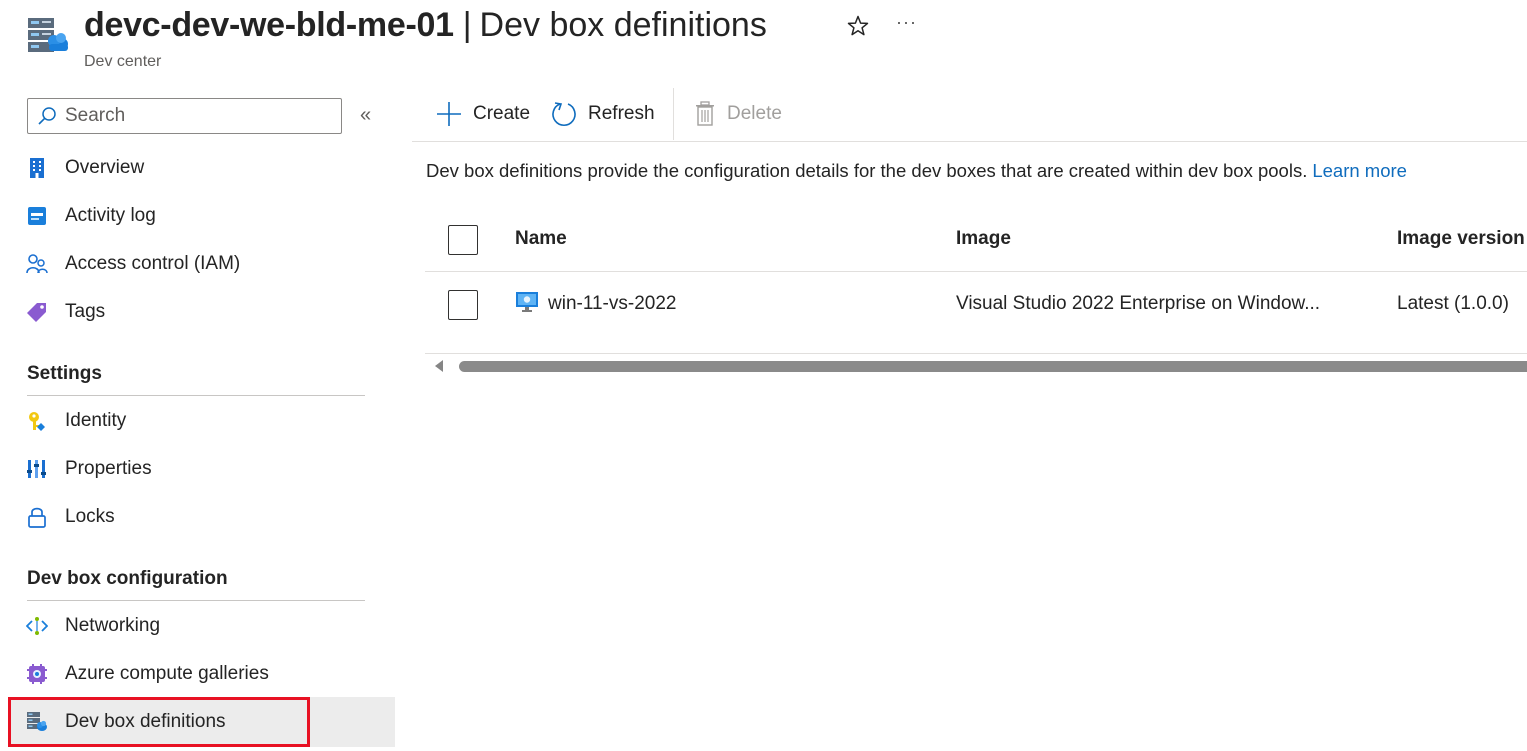 This screenshot has width=1527, height=751. I want to click on refresh-button: Refresh, so click(603, 114).